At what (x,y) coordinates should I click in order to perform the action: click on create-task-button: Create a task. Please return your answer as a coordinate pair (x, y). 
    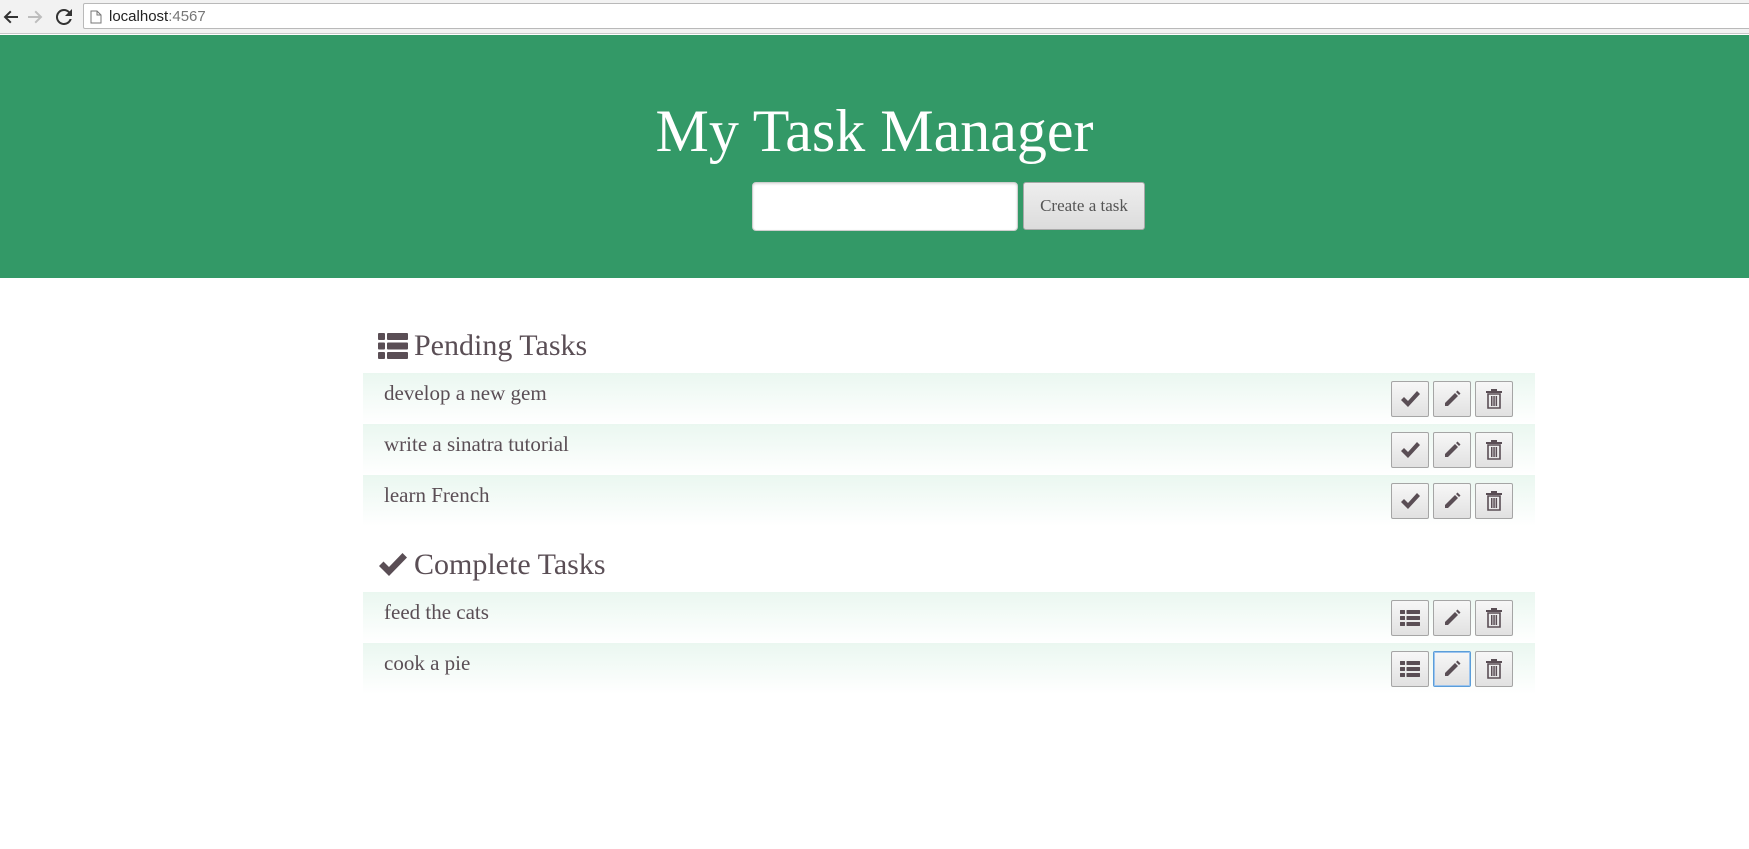
    Looking at the image, I should click on (1084, 206).